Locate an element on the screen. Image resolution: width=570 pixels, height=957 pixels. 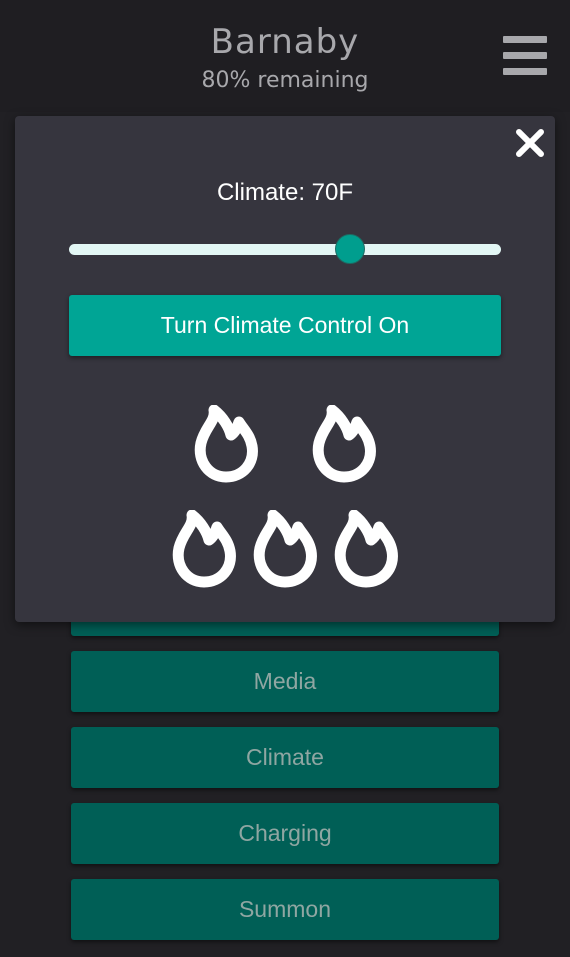
nav-button-media: Media is located at coordinates (285, 681).